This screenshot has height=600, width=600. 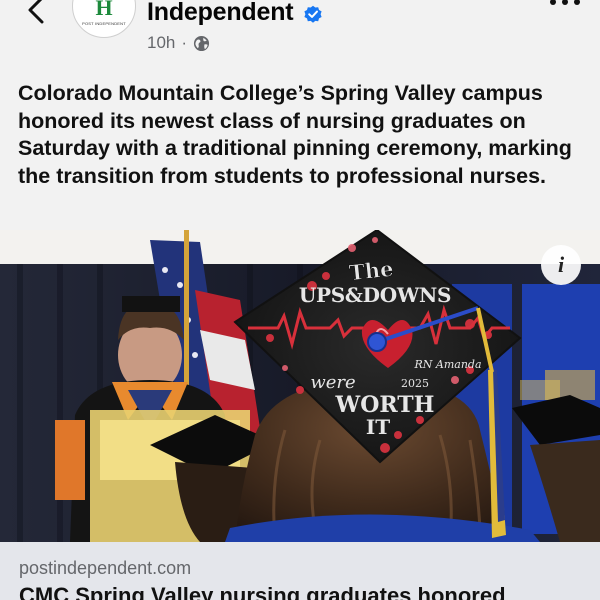 I want to click on post-meta: 10h ·, so click(x=178, y=43).